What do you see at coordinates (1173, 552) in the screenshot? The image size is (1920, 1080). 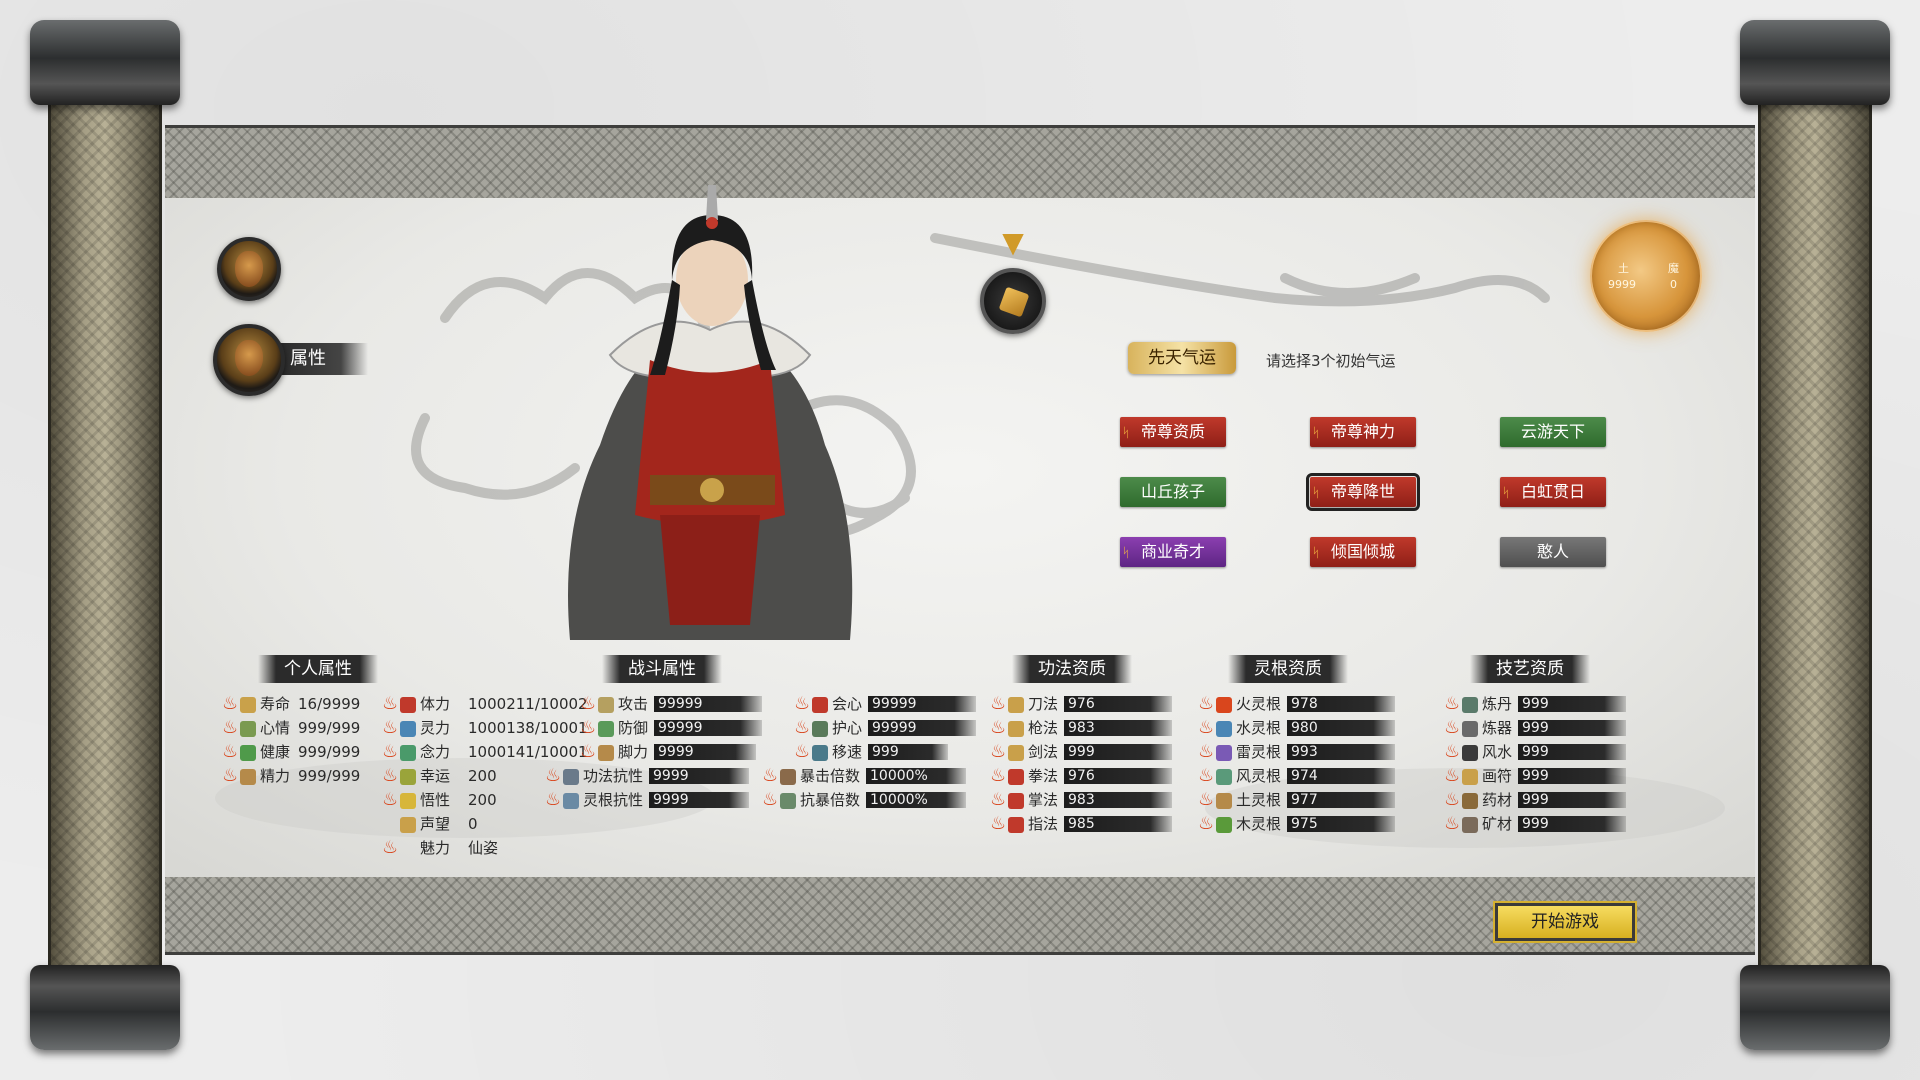 I see `fortune-option: ᛋ 商业奇才` at bounding box center [1173, 552].